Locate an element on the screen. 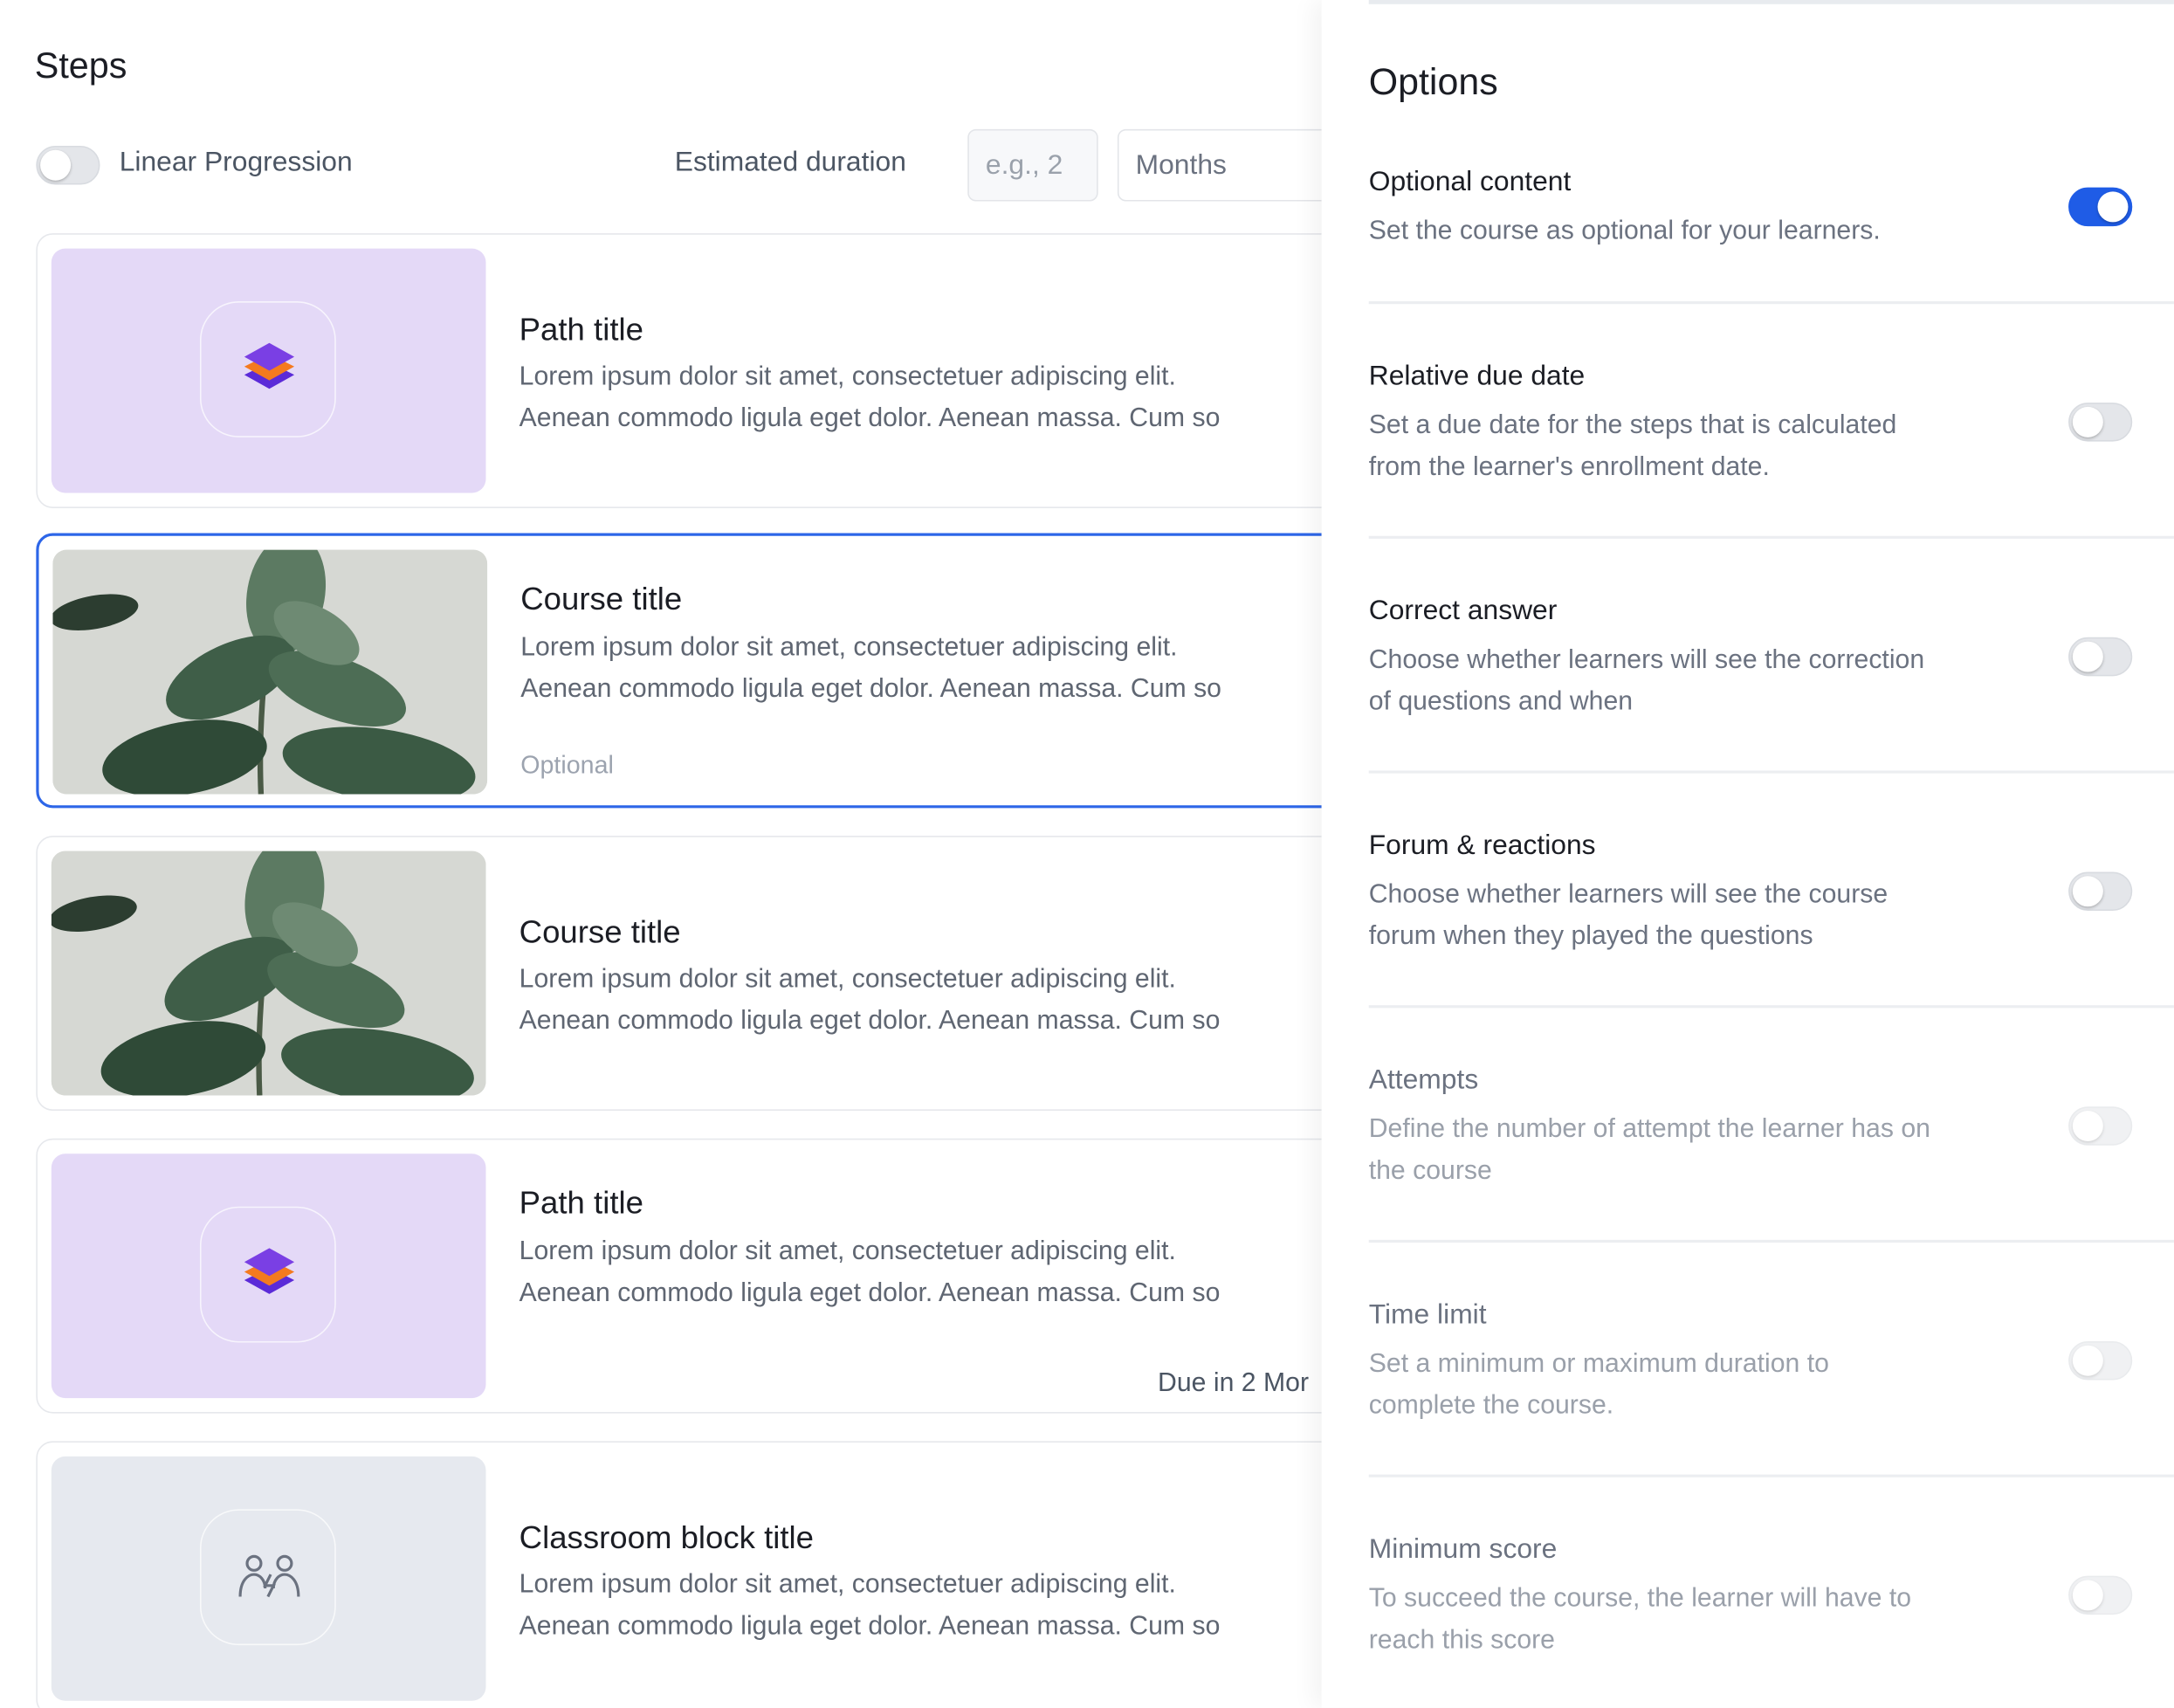 The image size is (2174, 1708). option-description: Set a minimum or maximum duration to is located at coordinates (1598, 1364).